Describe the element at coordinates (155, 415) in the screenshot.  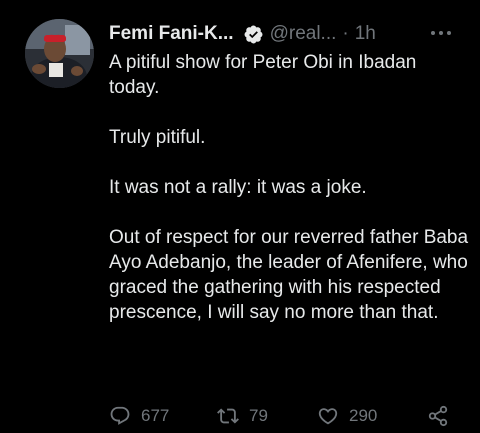
I see `reply-count: 677` at that location.